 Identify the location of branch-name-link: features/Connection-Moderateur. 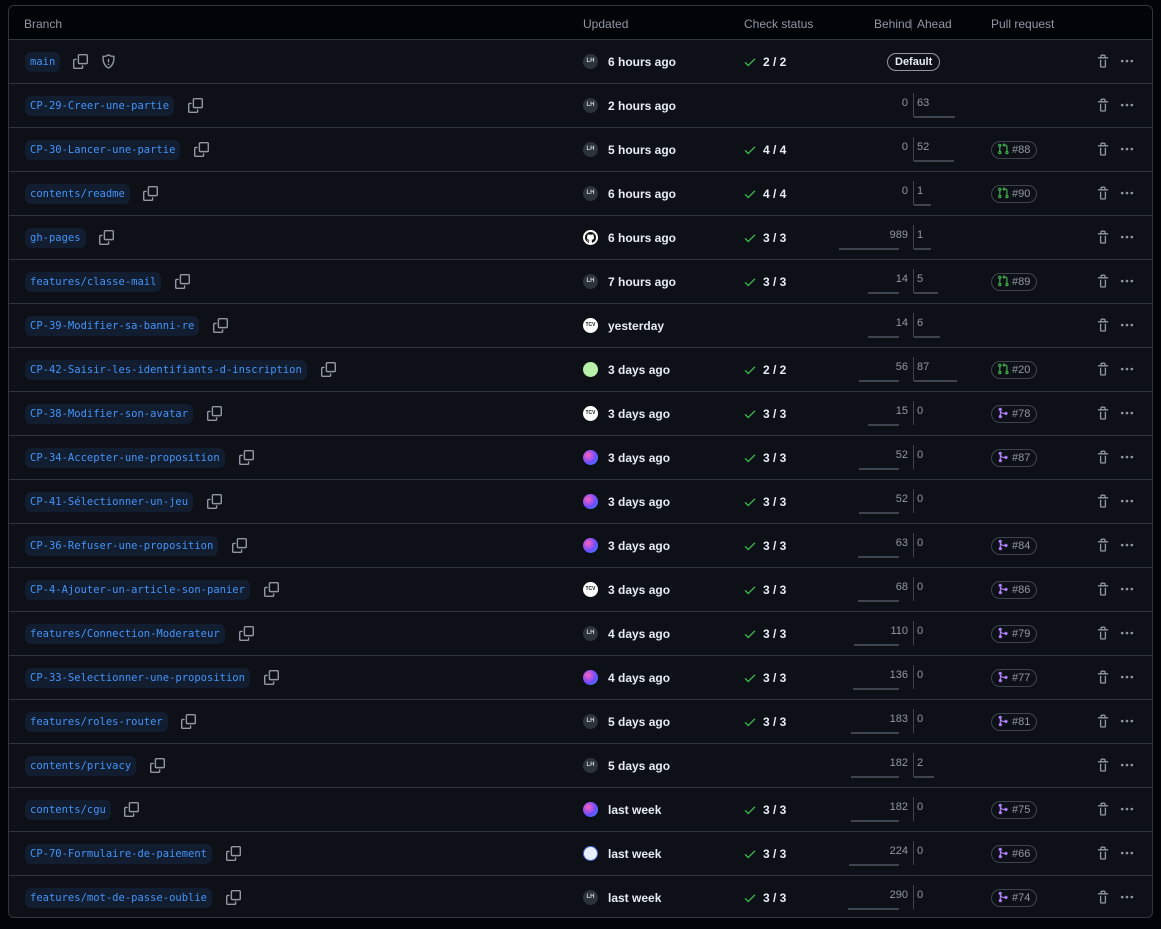
(125, 634).